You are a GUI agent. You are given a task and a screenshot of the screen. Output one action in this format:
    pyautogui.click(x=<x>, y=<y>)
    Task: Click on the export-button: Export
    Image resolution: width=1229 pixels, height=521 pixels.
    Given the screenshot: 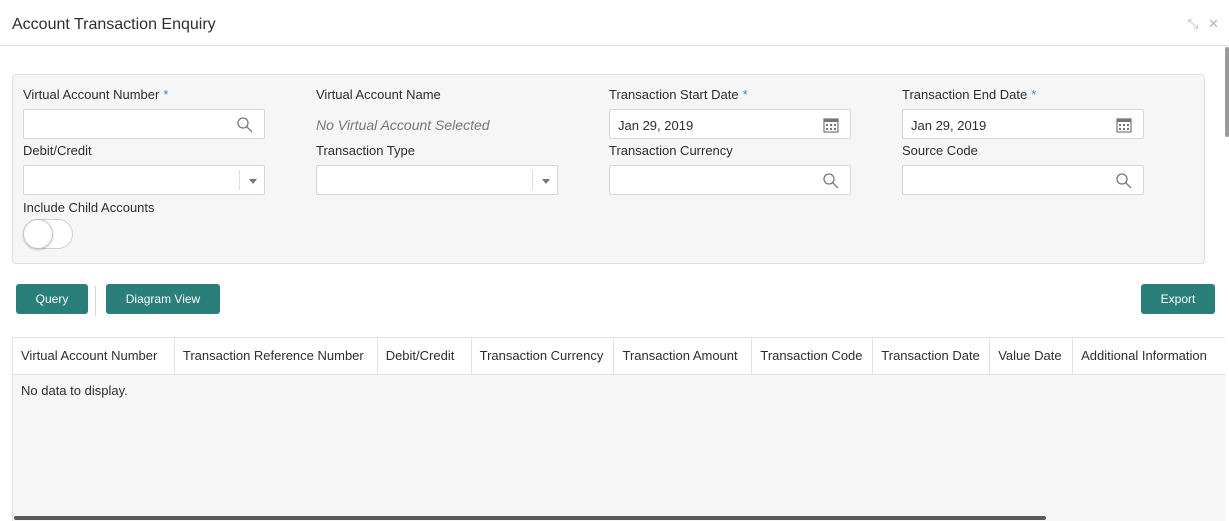 What is the action you would take?
    pyautogui.click(x=1178, y=299)
    